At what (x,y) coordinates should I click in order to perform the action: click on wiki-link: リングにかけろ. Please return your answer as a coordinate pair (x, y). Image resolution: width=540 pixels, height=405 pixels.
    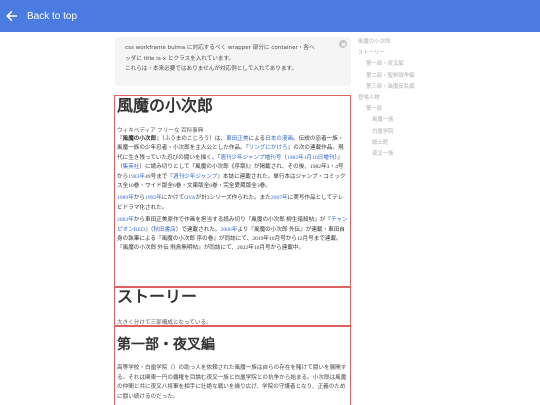
    Looking at the image, I should click on (267, 148).